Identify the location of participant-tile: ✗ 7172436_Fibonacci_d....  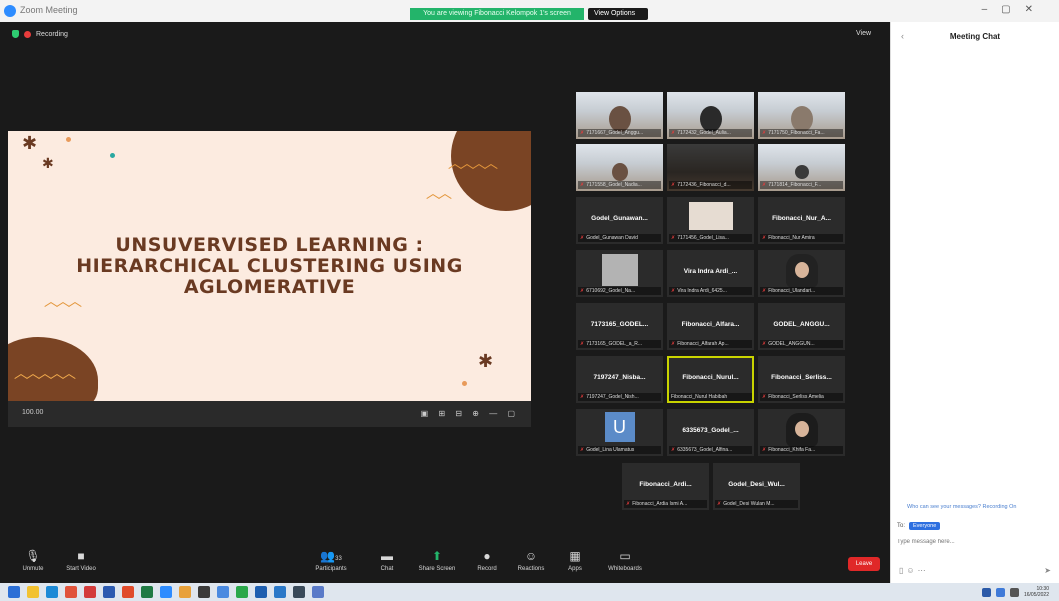
(710, 167).